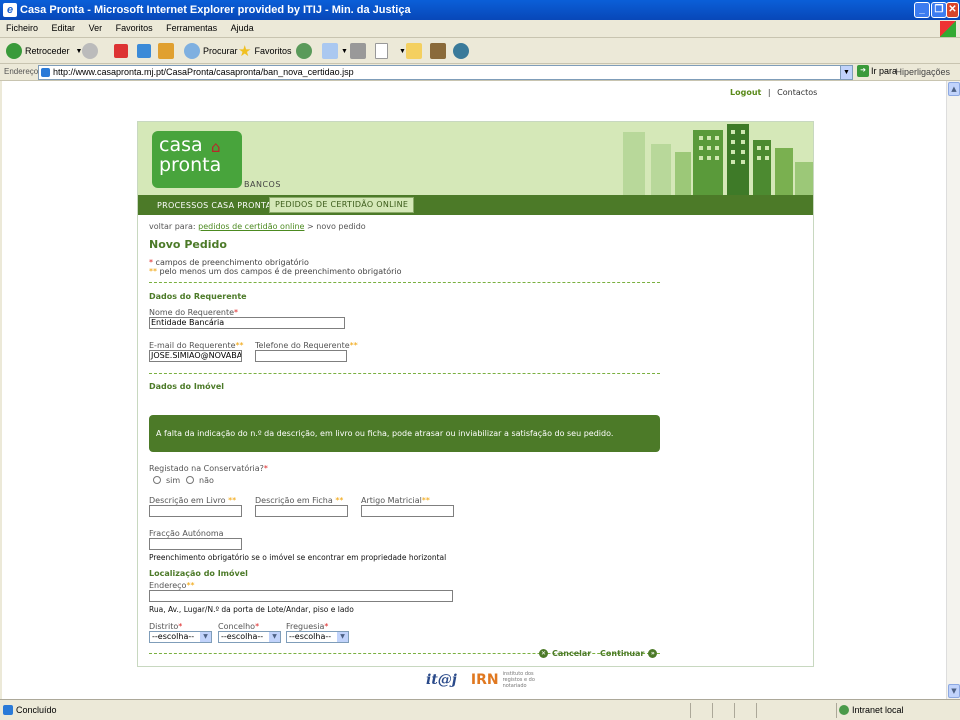 This screenshot has height=720, width=960. I want to click on crumb-link: pedidos de certidão online, so click(251, 226).